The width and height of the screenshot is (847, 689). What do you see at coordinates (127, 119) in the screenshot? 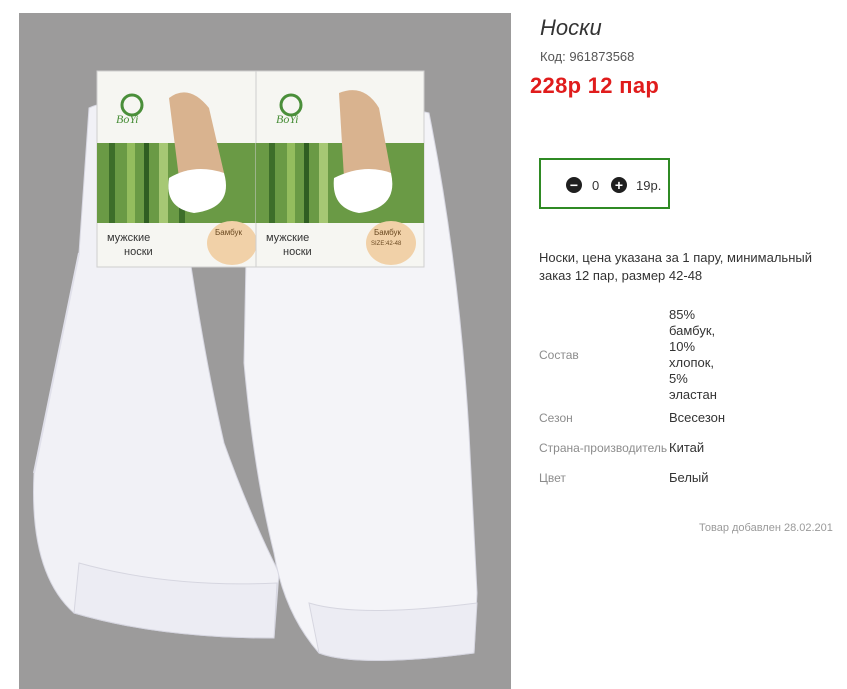
I see `brand-text-left: BoYi` at bounding box center [127, 119].